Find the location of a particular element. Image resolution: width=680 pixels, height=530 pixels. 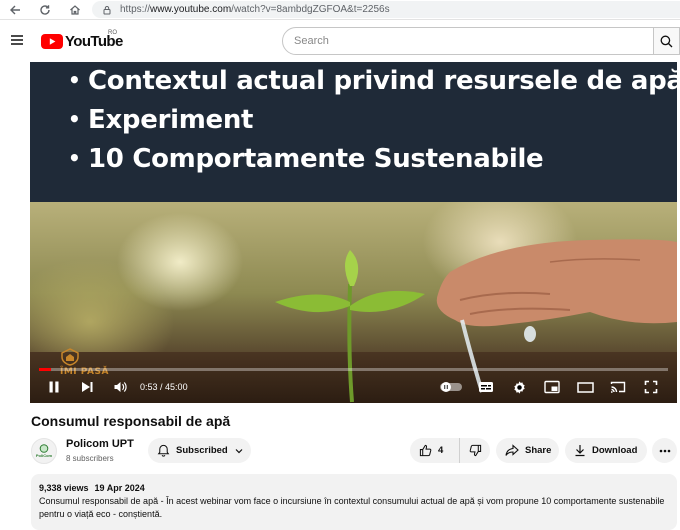

cast-icon is located at coordinates (618, 387).